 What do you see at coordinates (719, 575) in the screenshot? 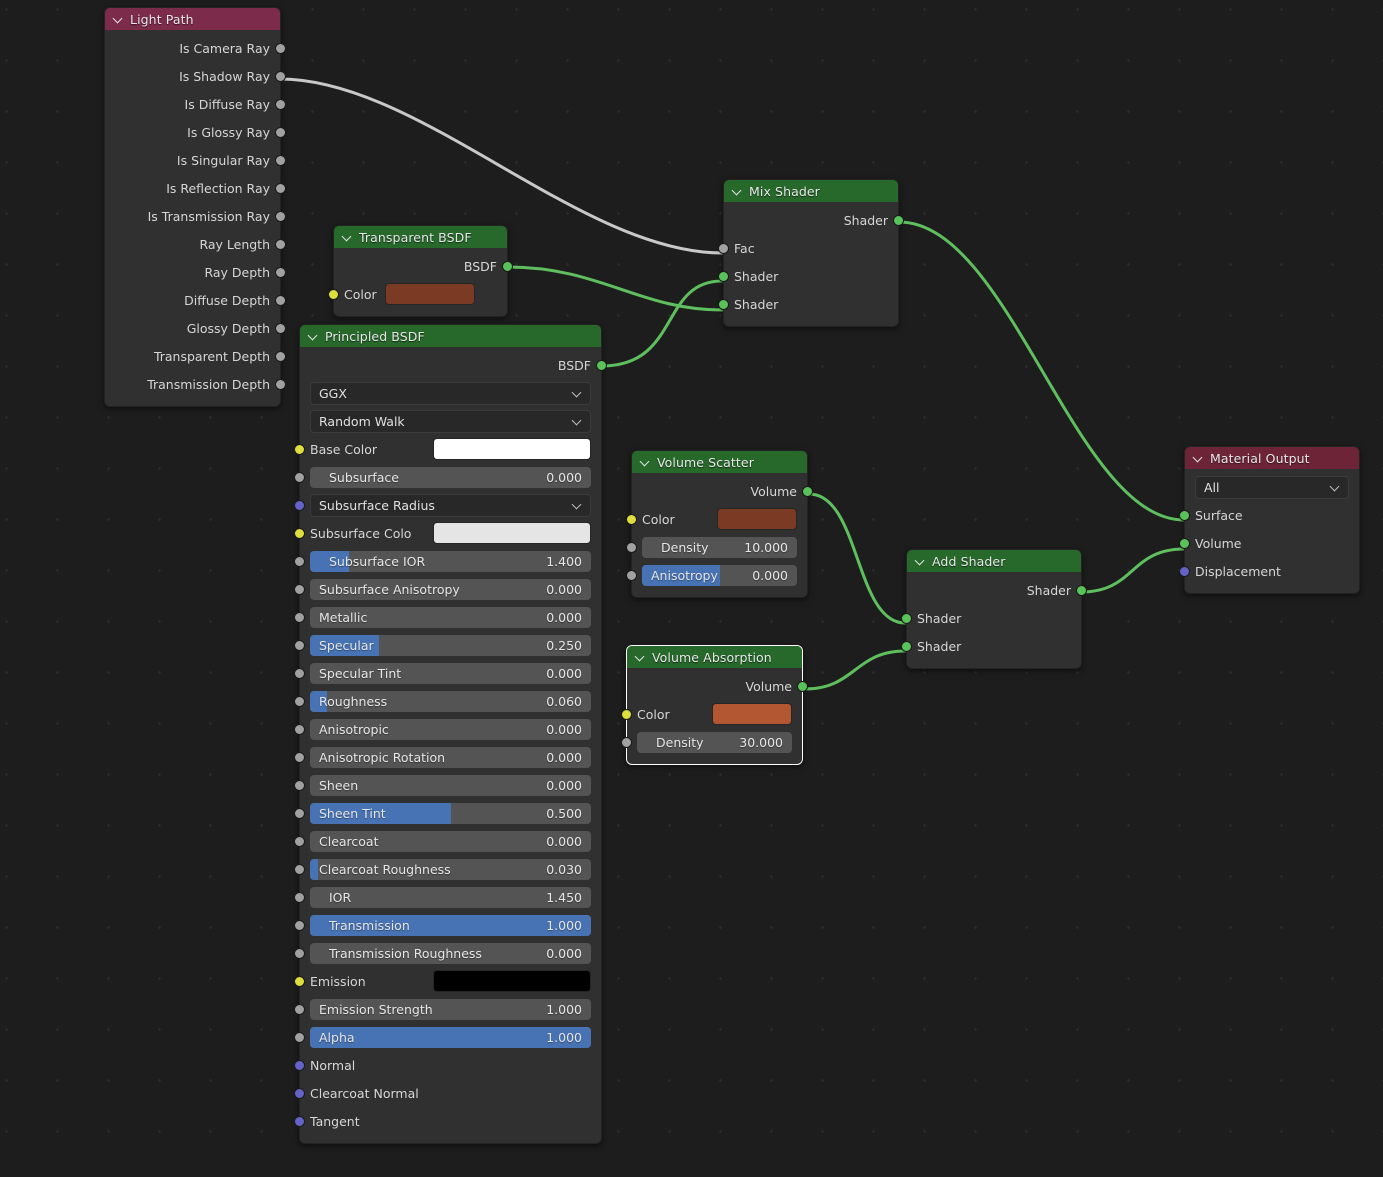
I see `anisotropy-slider: Anisotropy 0.000` at bounding box center [719, 575].